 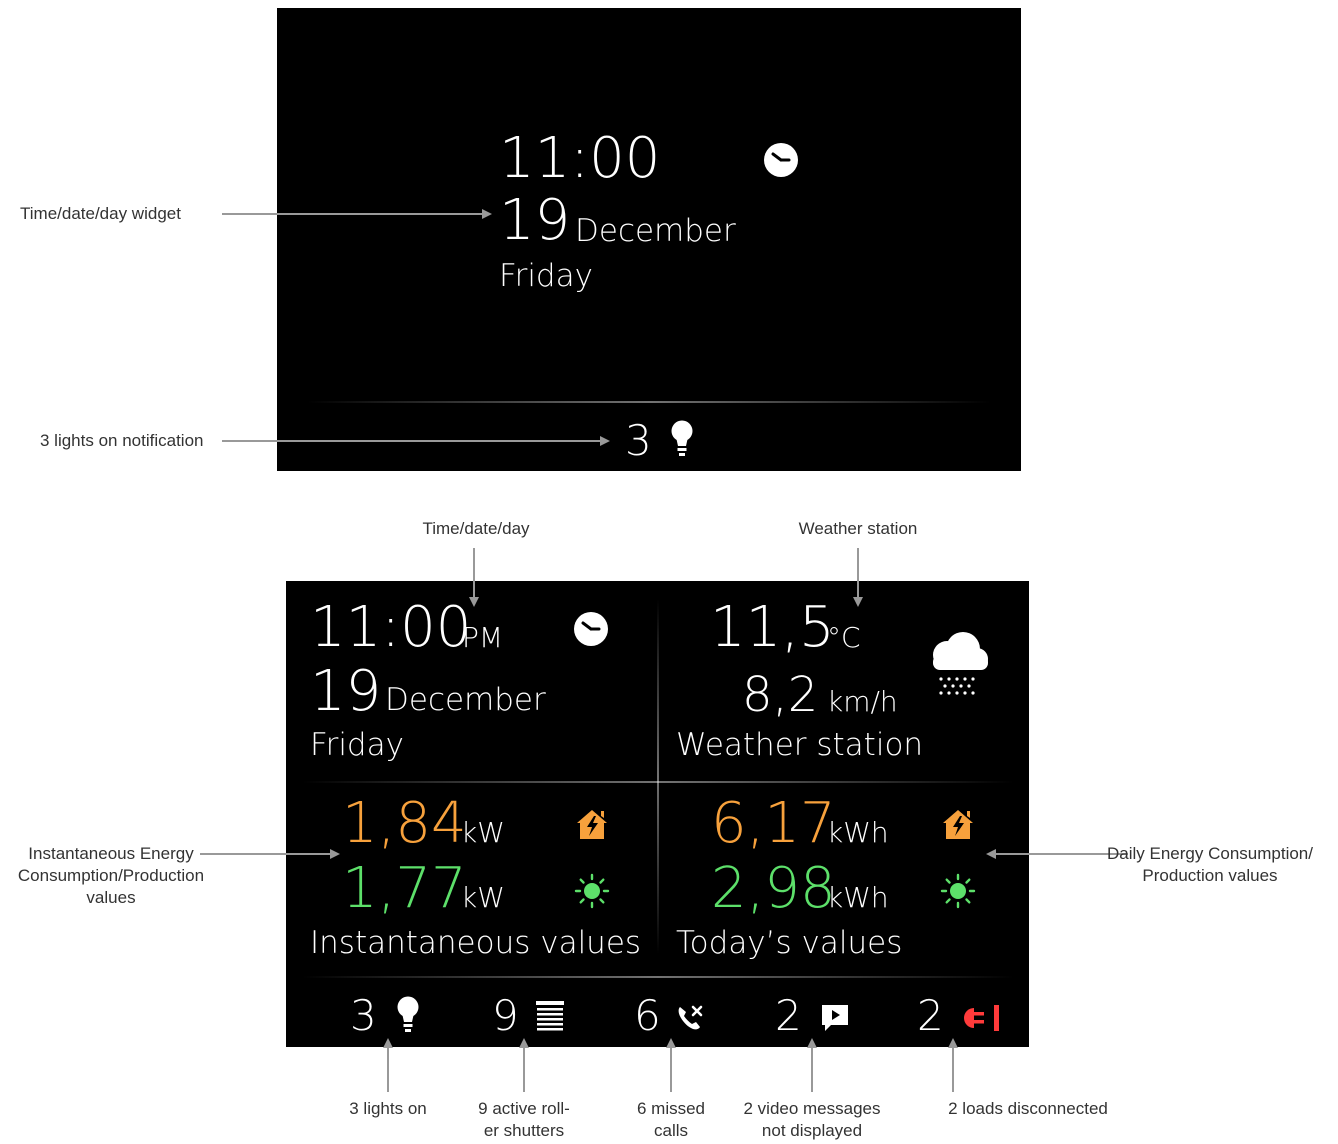 What do you see at coordinates (858, 528) in the screenshot?
I see `annotation-weather: Weather station` at bounding box center [858, 528].